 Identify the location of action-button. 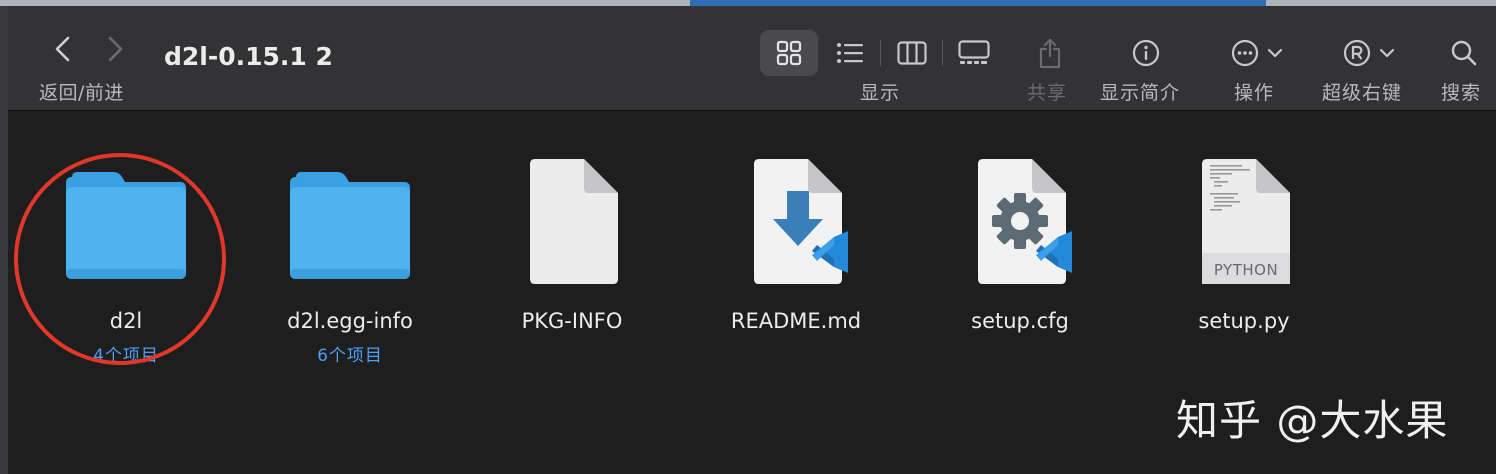
(1257, 53).